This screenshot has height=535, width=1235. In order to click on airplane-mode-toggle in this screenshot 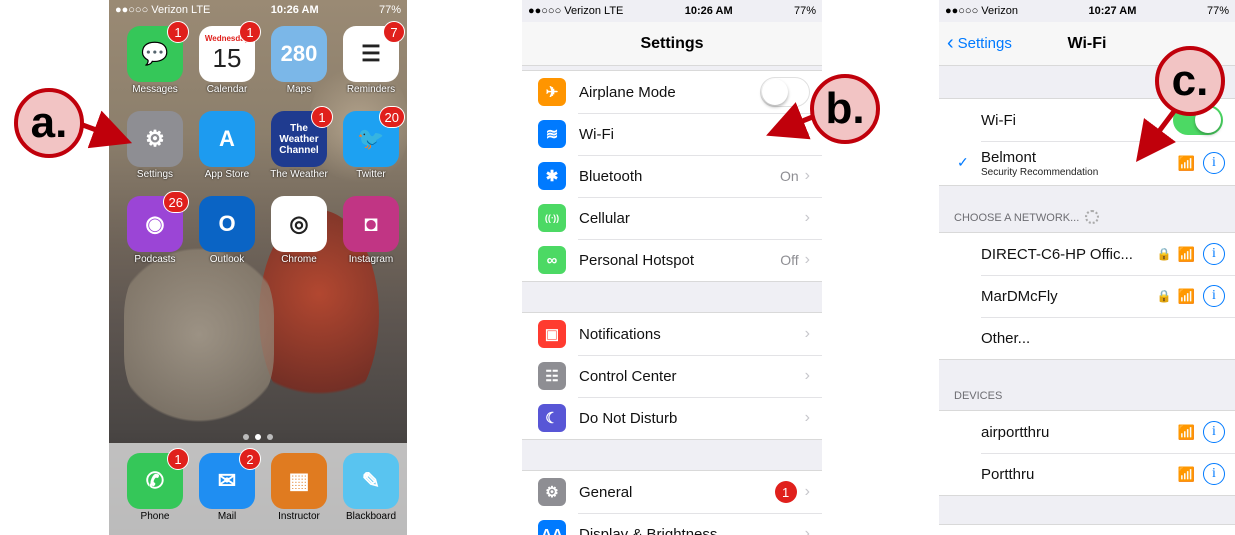, I will do `click(785, 92)`.